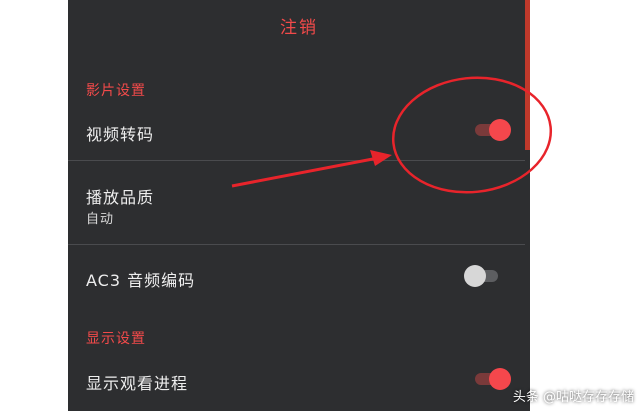 The height and width of the screenshot is (411, 640). Describe the element at coordinates (137, 383) in the screenshot. I see `progress-label: 显示观看进程` at that location.